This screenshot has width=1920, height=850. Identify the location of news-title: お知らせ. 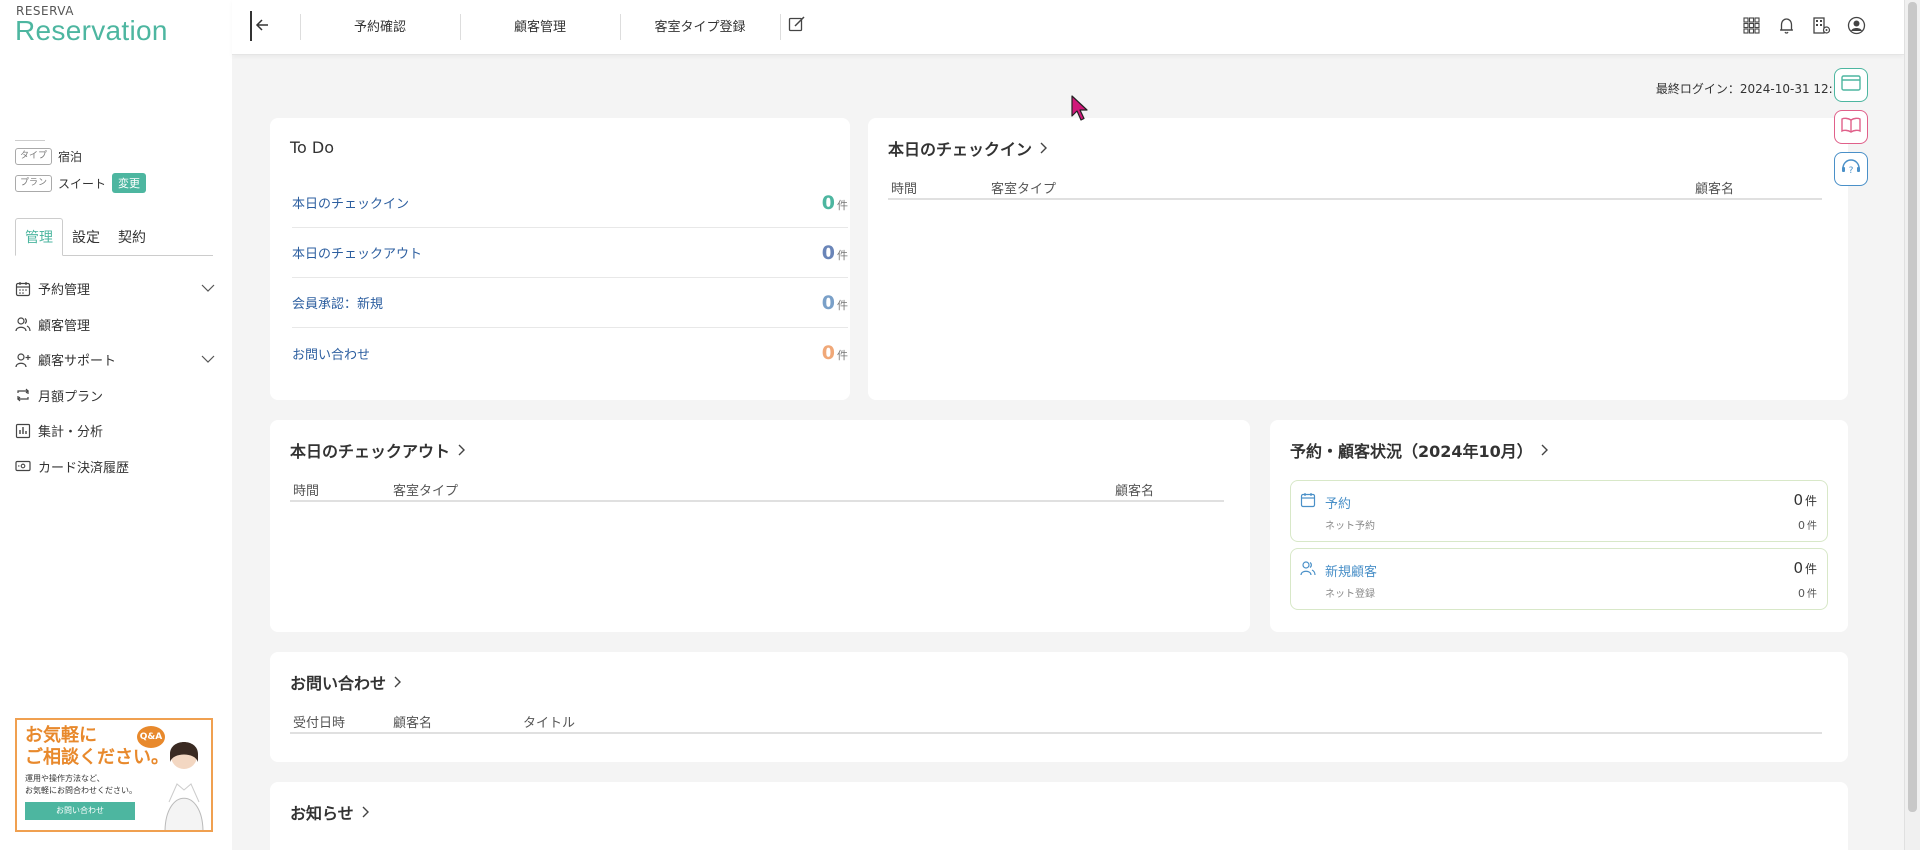
(322, 813).